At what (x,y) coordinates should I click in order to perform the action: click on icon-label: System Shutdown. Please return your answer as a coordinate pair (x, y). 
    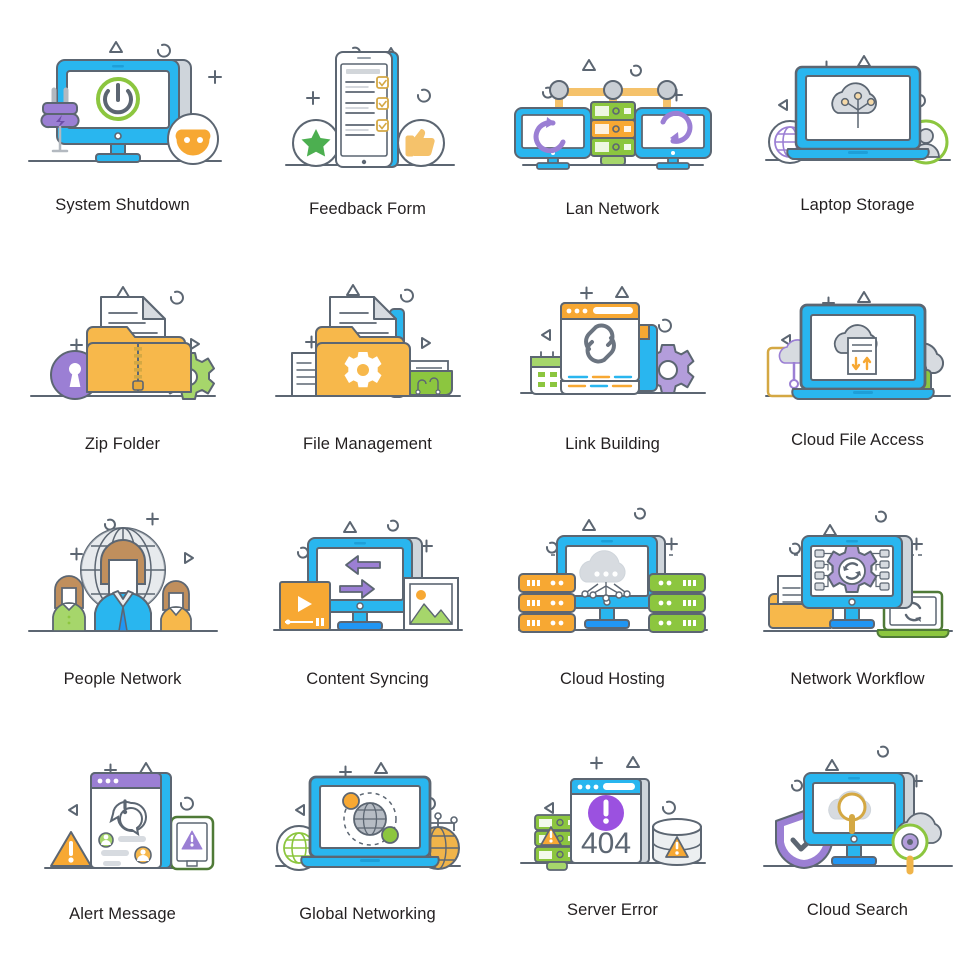
    Looking at the image, I should click on (122, 205).